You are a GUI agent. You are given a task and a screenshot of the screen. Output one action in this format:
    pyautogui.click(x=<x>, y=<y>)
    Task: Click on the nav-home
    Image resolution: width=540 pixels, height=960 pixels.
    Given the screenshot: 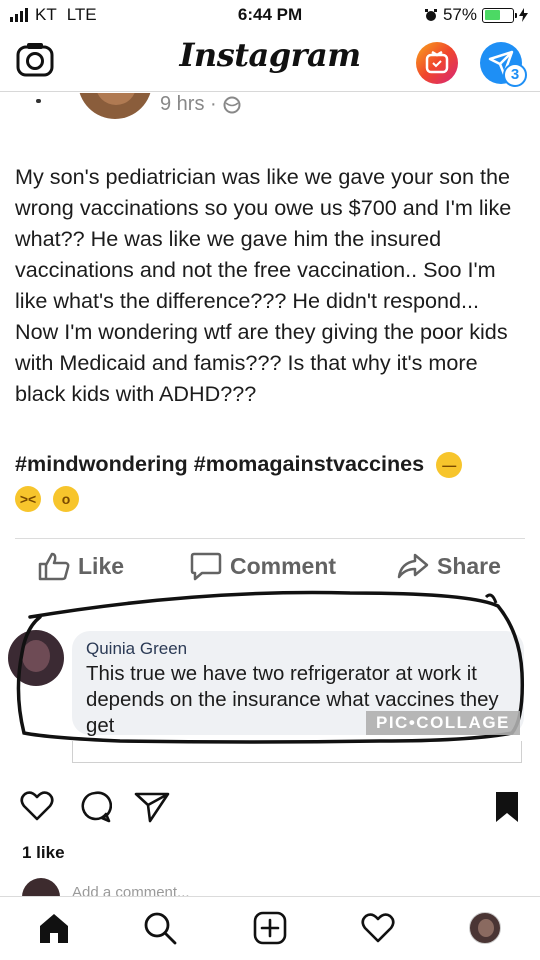 What is the action you would take?
    pyautogui.click(x=54, y=928)
    